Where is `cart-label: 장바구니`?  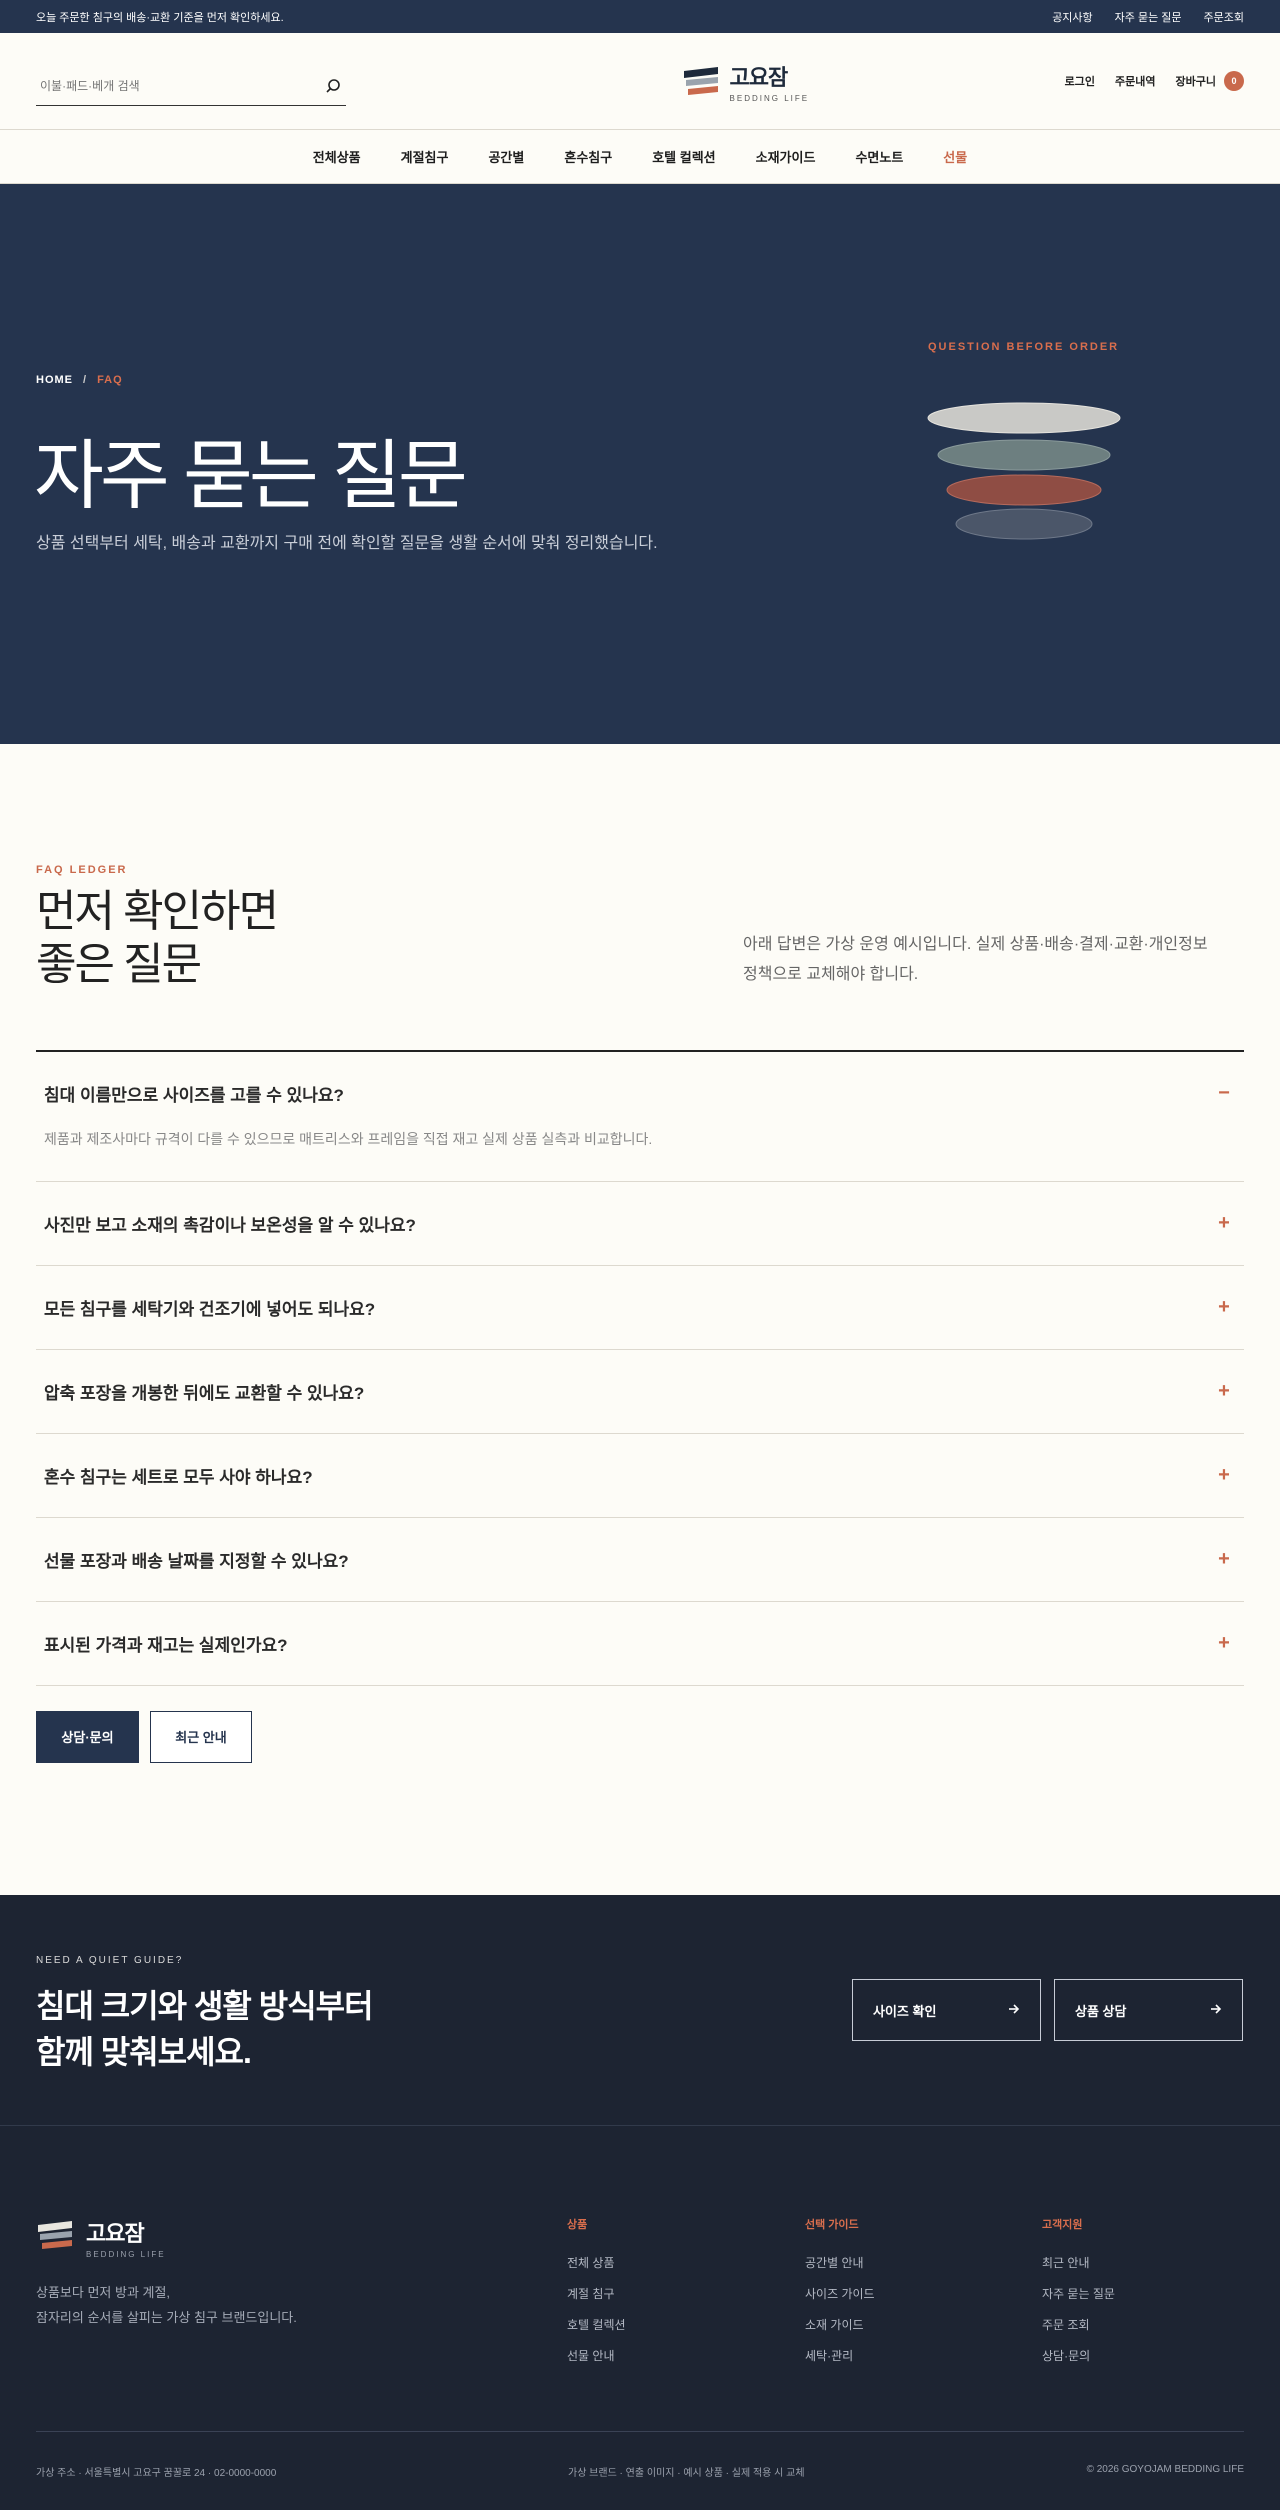
cart-label: 장바구니 is located at coordinates (1195, 82).